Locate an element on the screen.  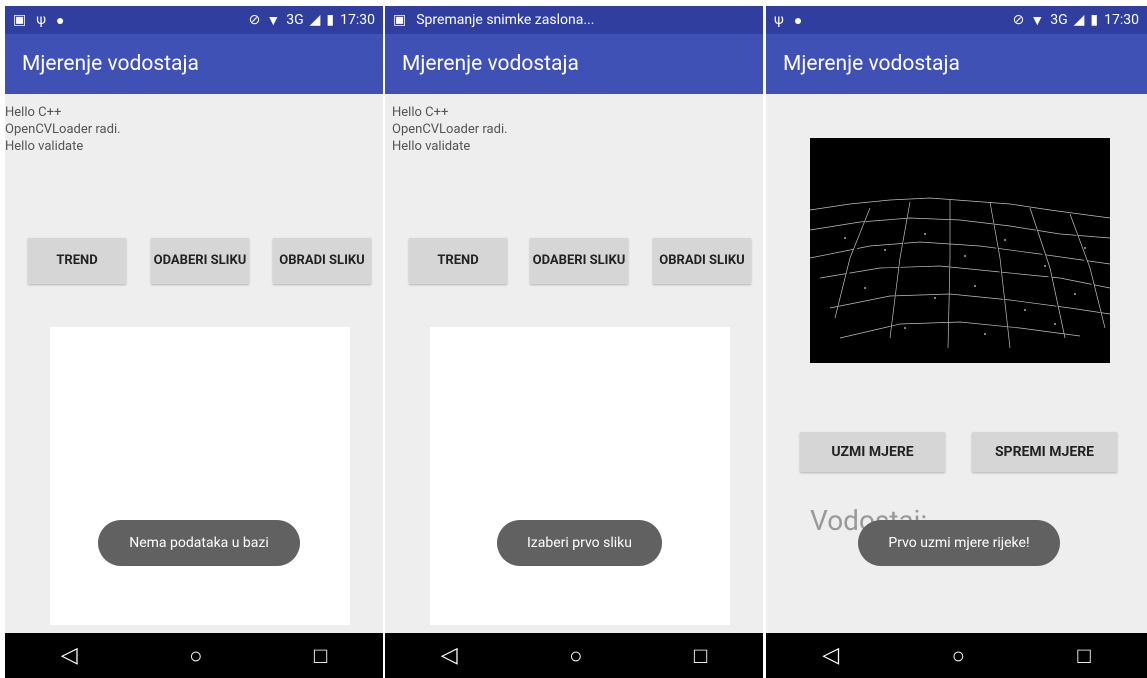
screenshot-icon: ▣ is located at coordinates (400, 20).